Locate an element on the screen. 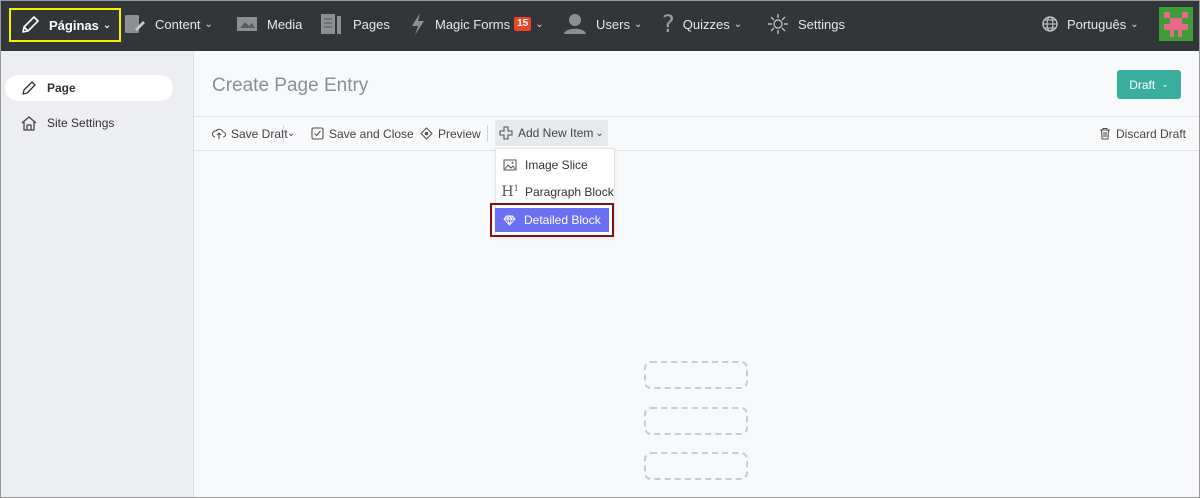  home-icon is located at coordinates (29, 123).